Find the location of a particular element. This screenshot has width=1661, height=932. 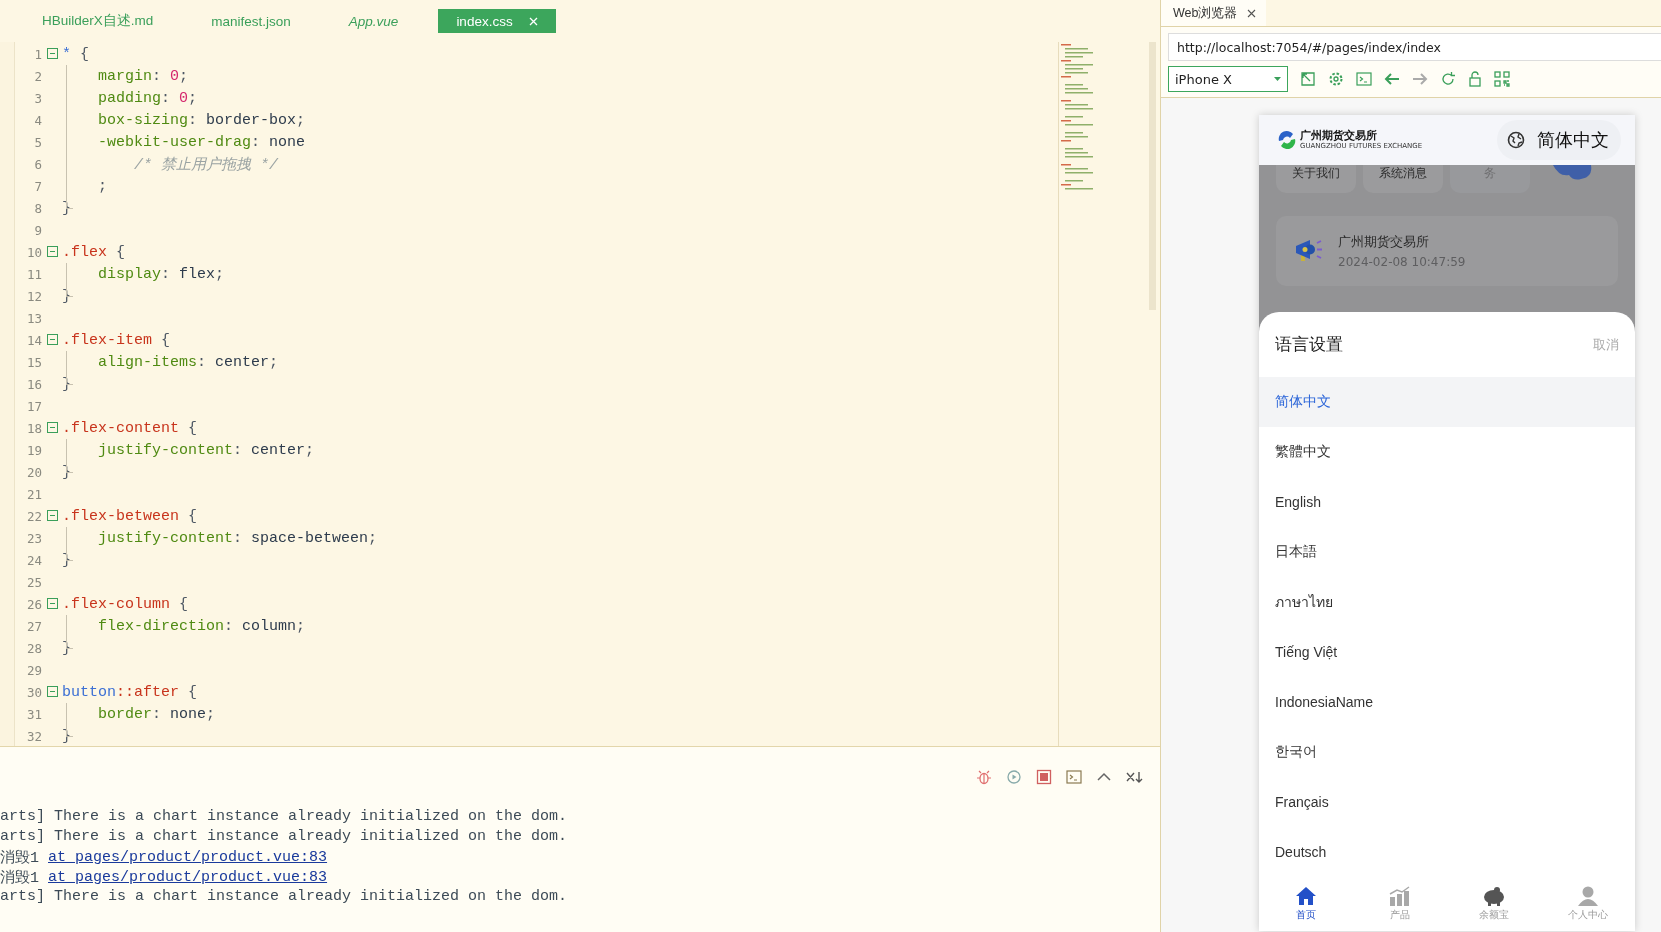

logo-title: 广州期货交易所 is located at coordinates (1339, 136).